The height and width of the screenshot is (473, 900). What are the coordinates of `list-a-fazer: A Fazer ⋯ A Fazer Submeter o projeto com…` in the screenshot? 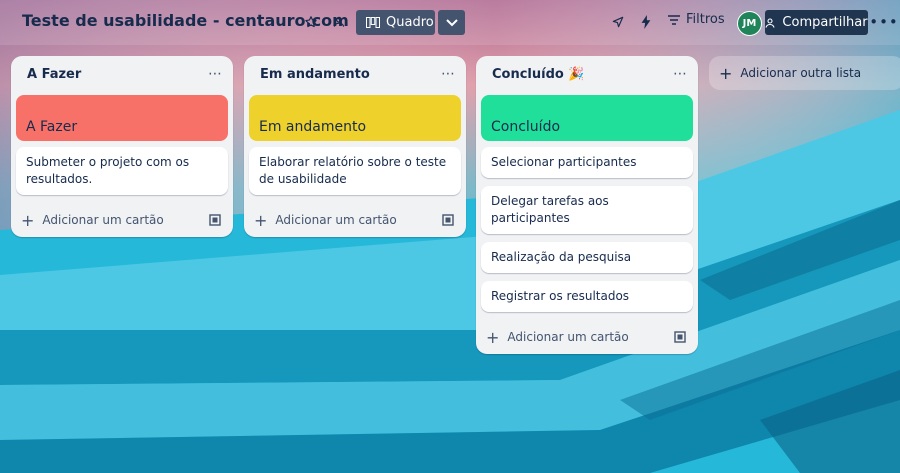 It's located at (122, 146).